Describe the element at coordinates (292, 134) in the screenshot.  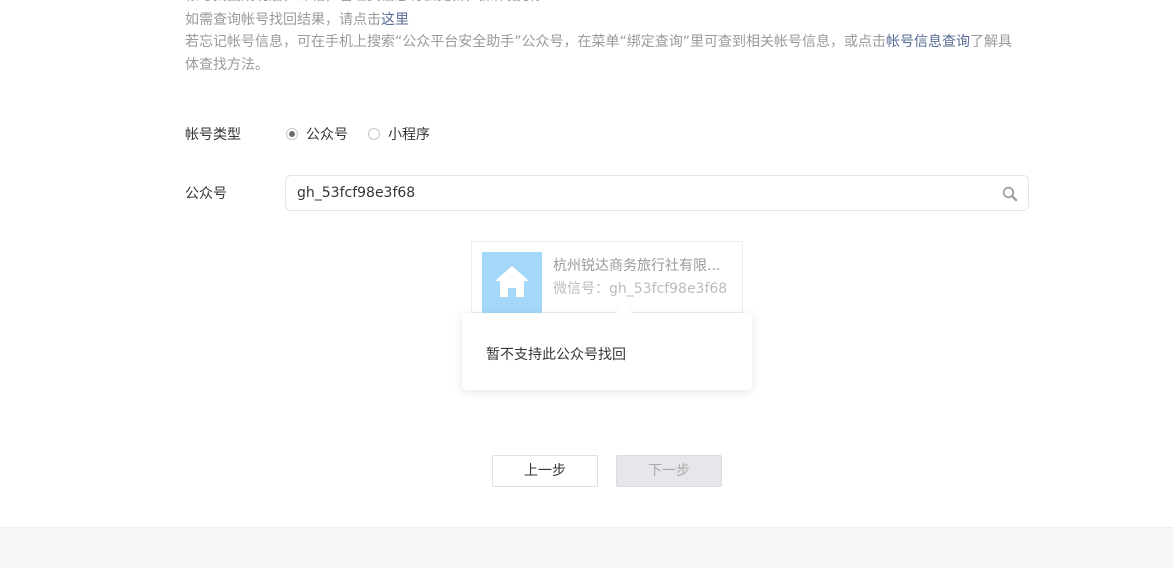
I see `radio-checked-icon` at that location.